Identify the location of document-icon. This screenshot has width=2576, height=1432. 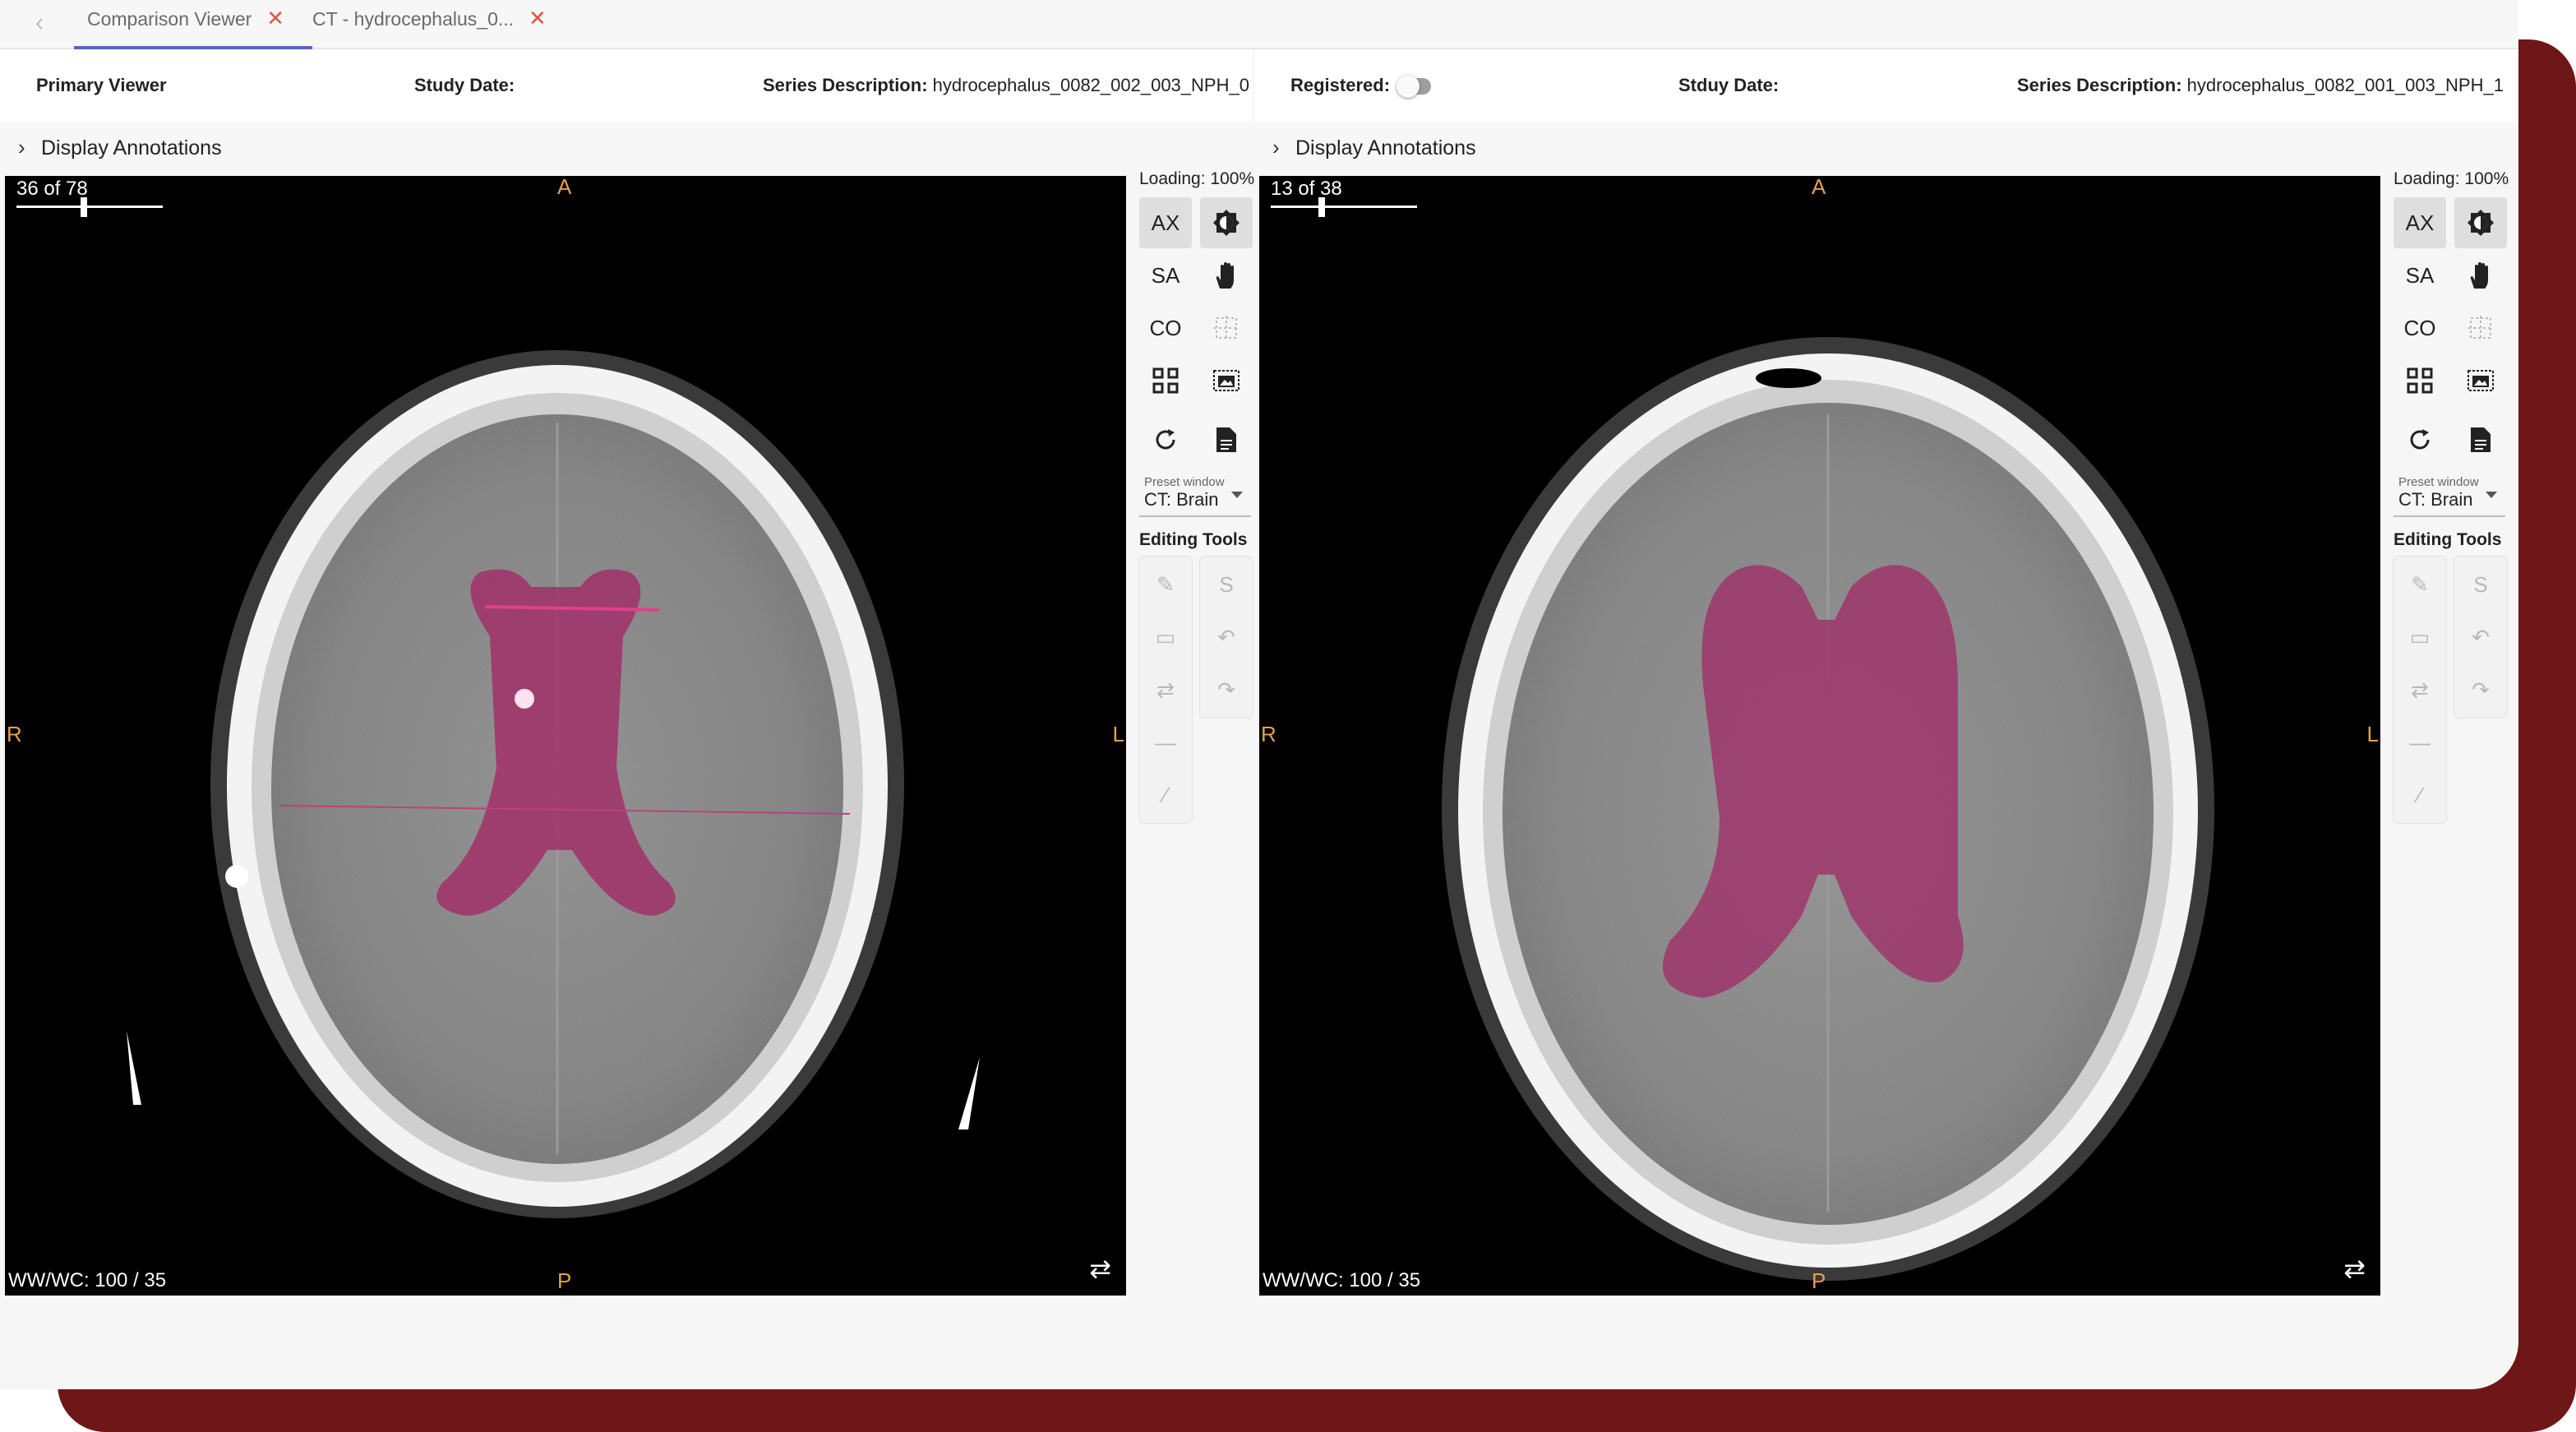
(1226, 439).